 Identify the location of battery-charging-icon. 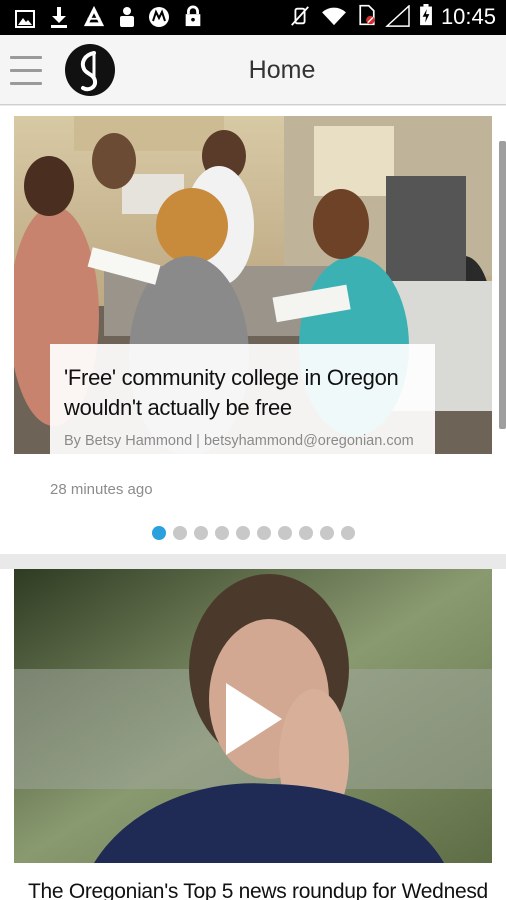
(426, 15).